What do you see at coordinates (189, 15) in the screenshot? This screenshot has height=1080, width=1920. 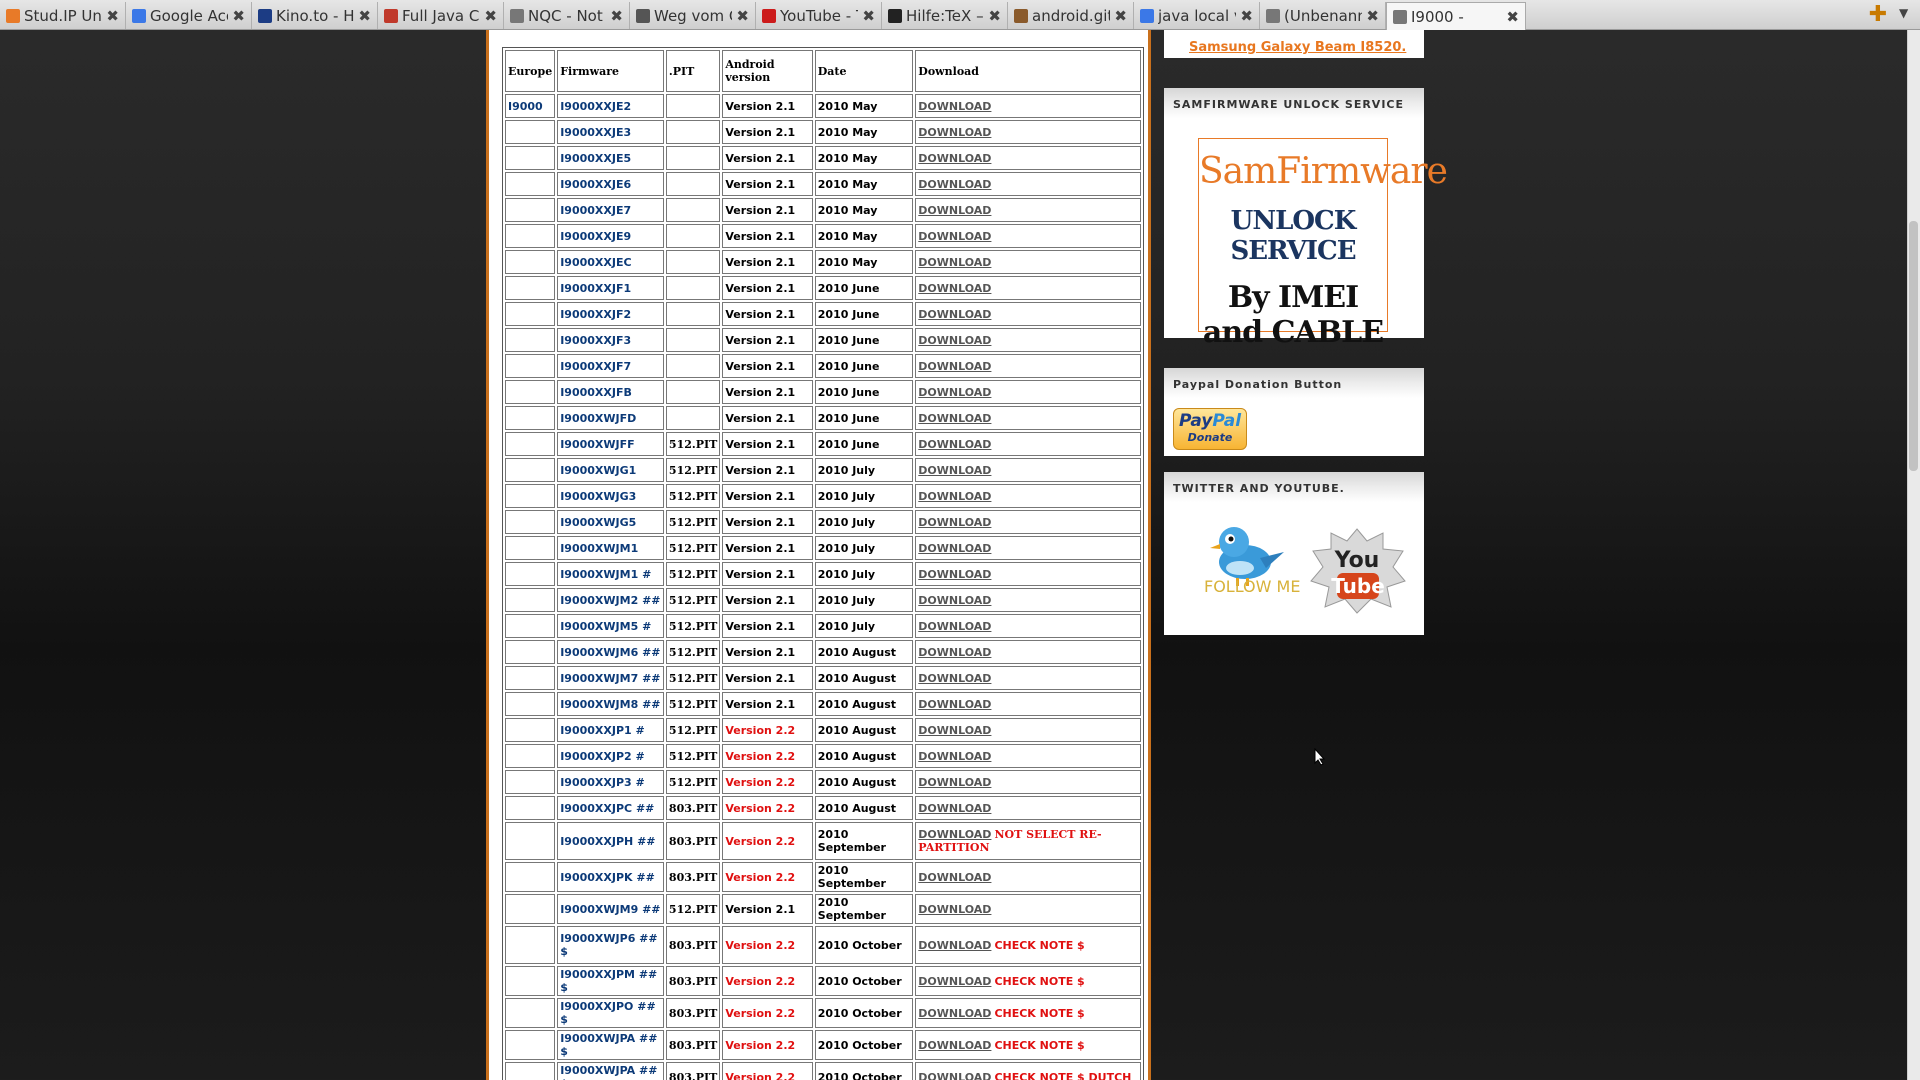 I see `tab-1: Google Acc...✖` at bounding box center [189, 15].